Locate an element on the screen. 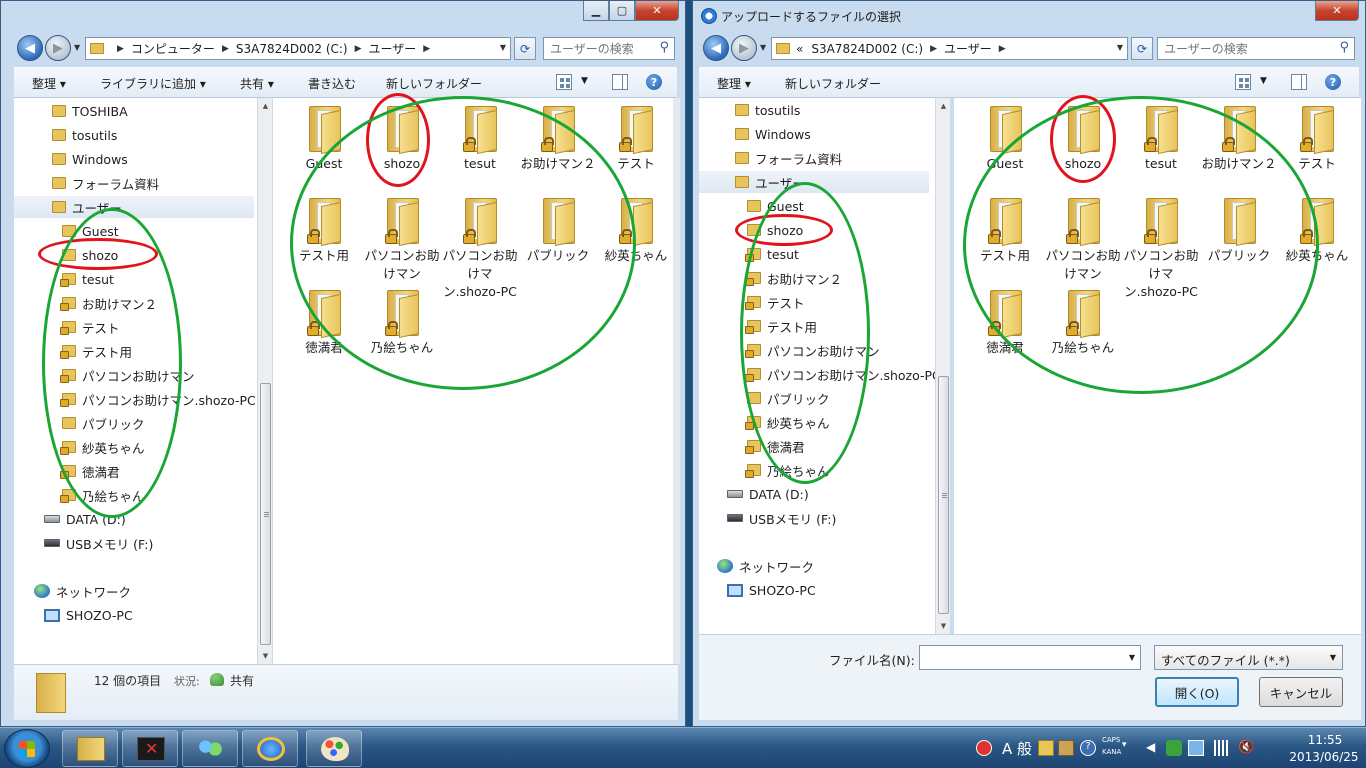 Image resolution: width=1366 pixels, height=768 pixels. tree-item: shozo is located at coordinates (814, 230).